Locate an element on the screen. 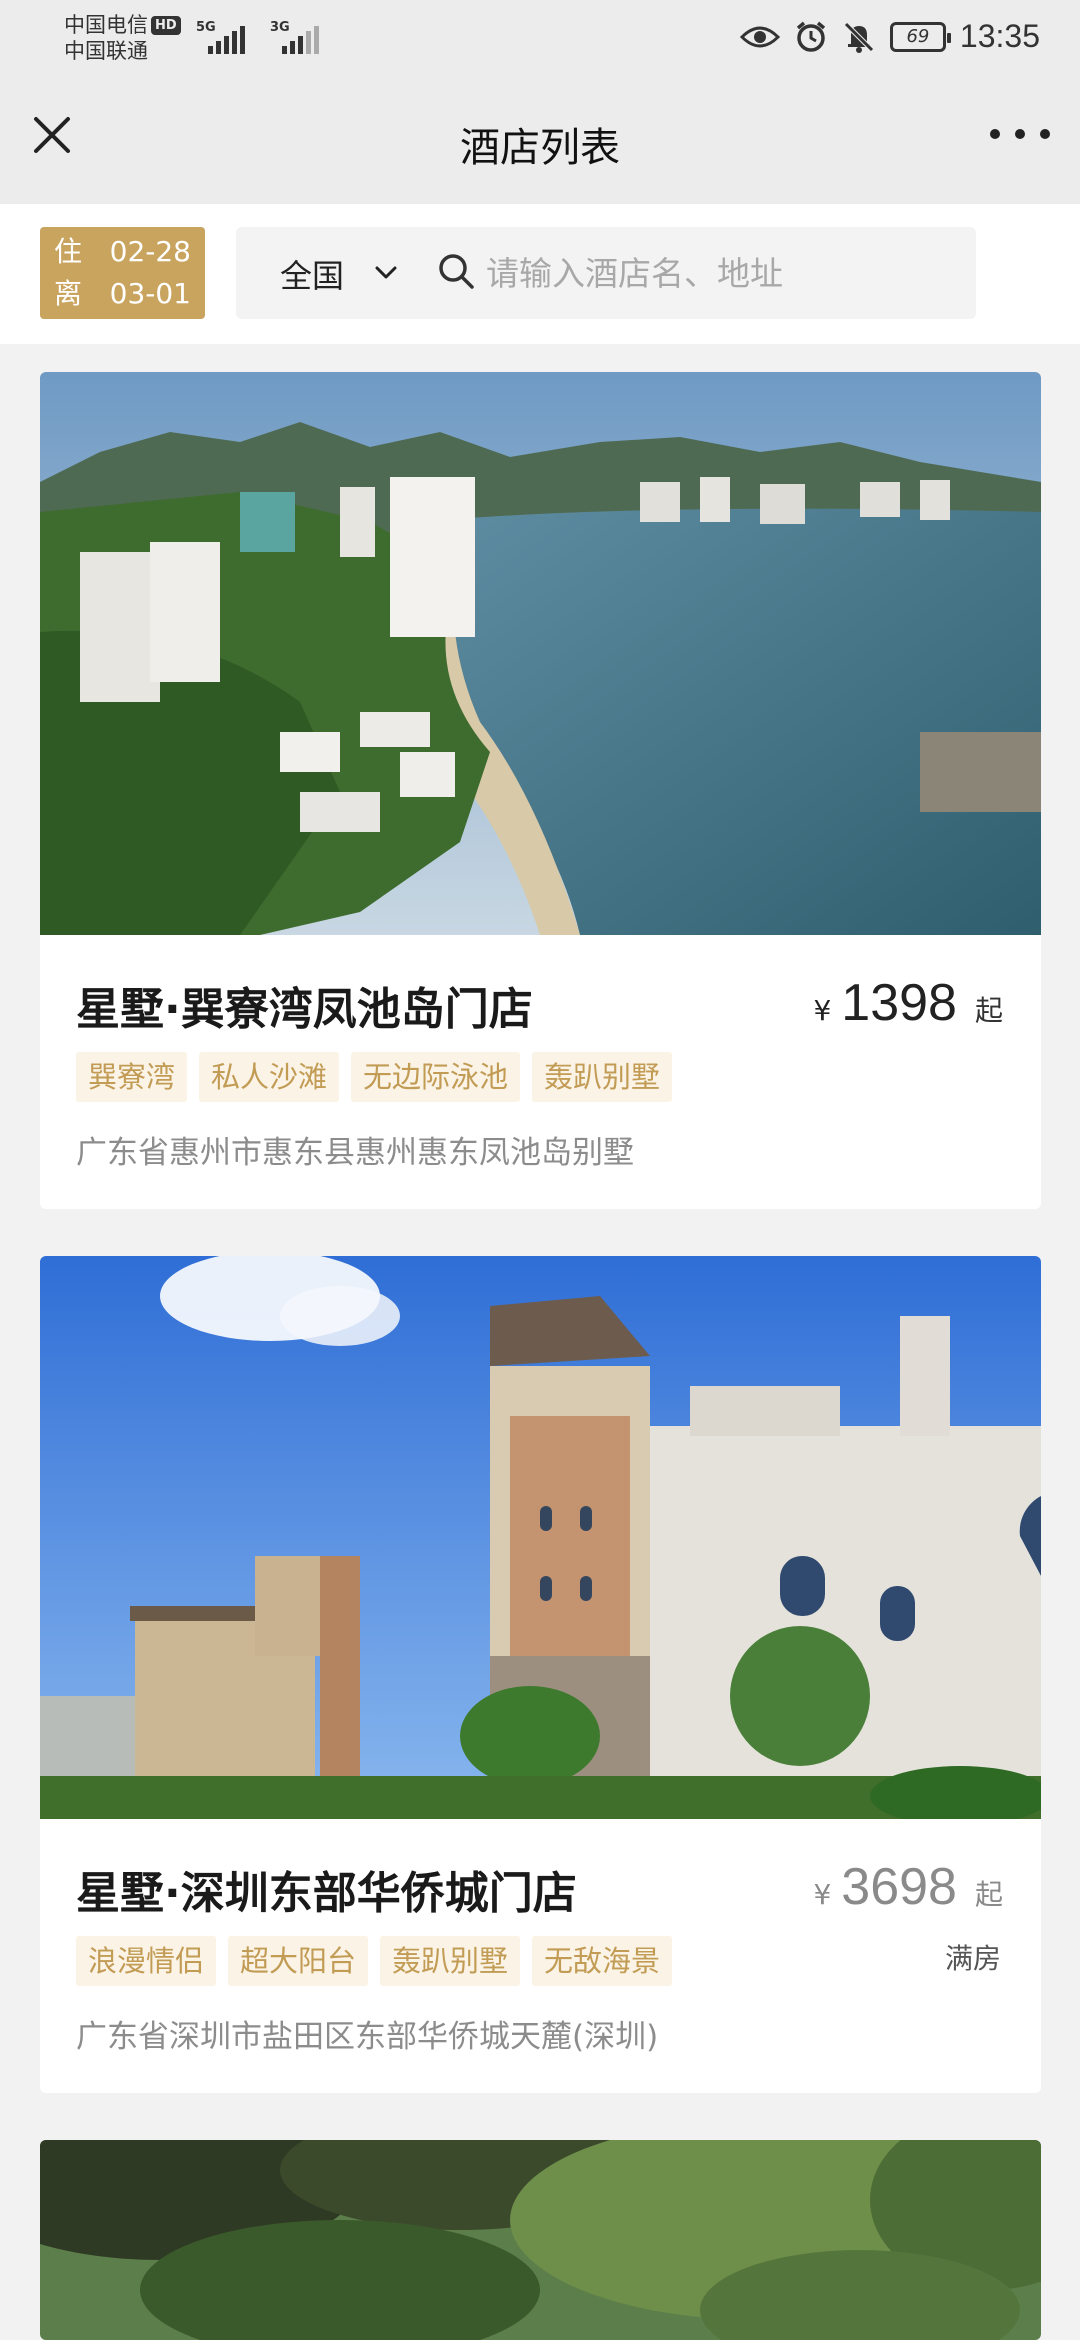 This screenshot has width=1080, height=2340. price-value: 1398 is located at coordinates (899, 1003).